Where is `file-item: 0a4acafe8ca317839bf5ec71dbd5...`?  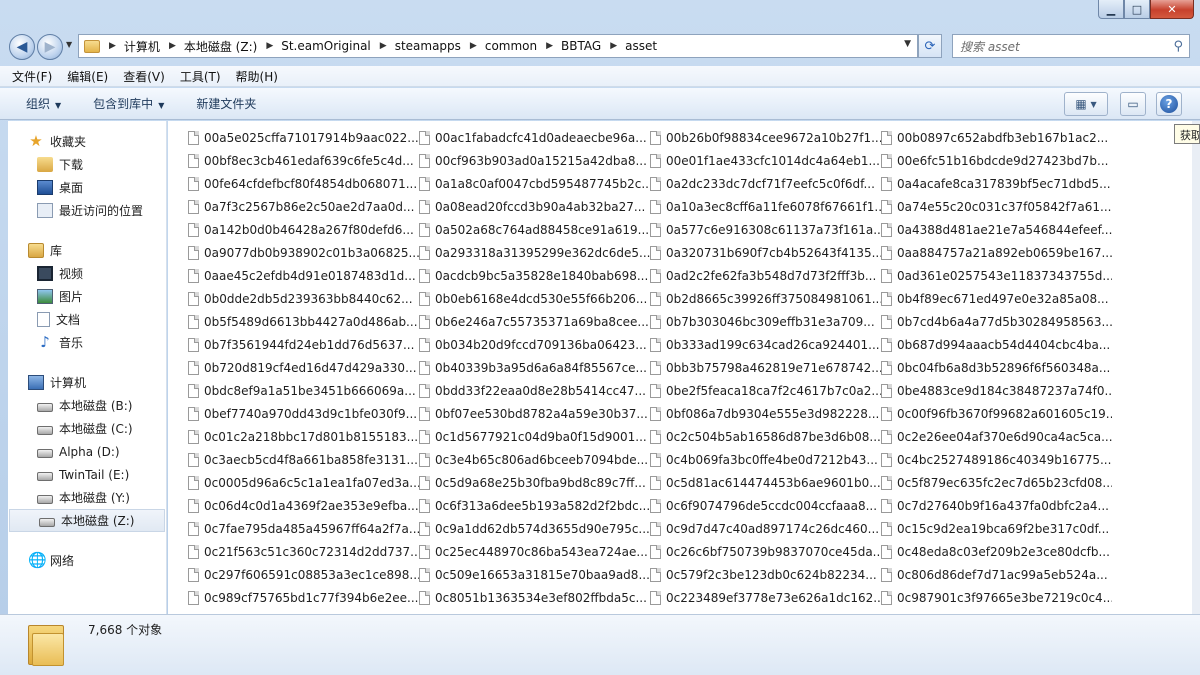
file-item: 0a4acafe8ca317839bf5ec71dbd5... is located at coordinates (996, 183).